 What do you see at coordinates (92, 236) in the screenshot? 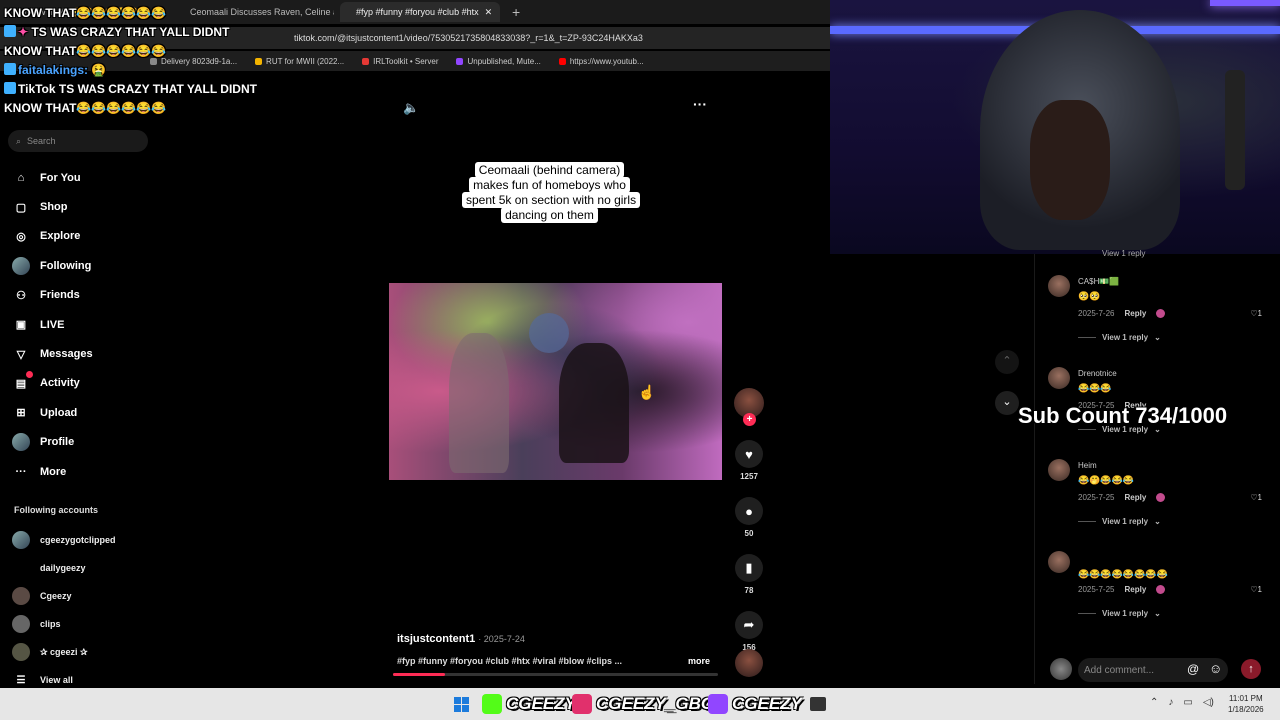
I see `sidebar-item-explore: ◎ Explore` at bounding box center [92, 236].